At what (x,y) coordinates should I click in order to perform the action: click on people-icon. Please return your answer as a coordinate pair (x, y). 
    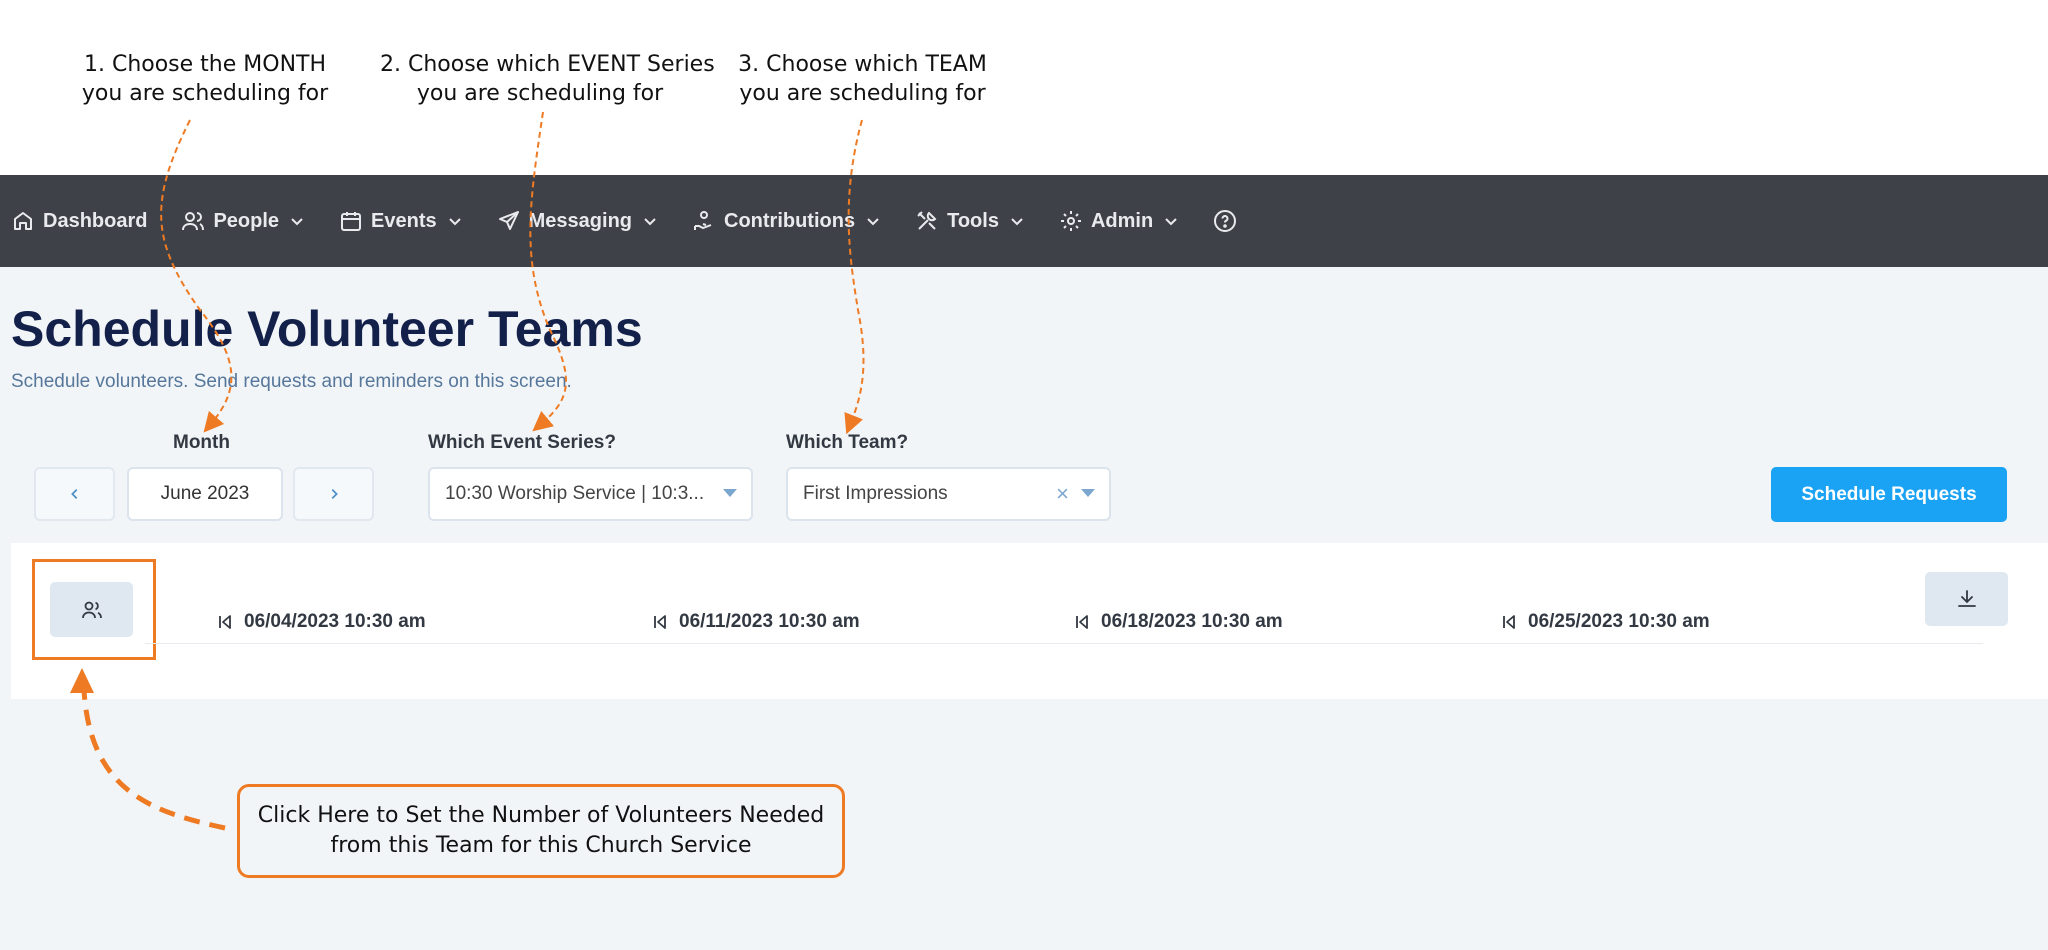
    Looking at the image, I should click on (193, 221).